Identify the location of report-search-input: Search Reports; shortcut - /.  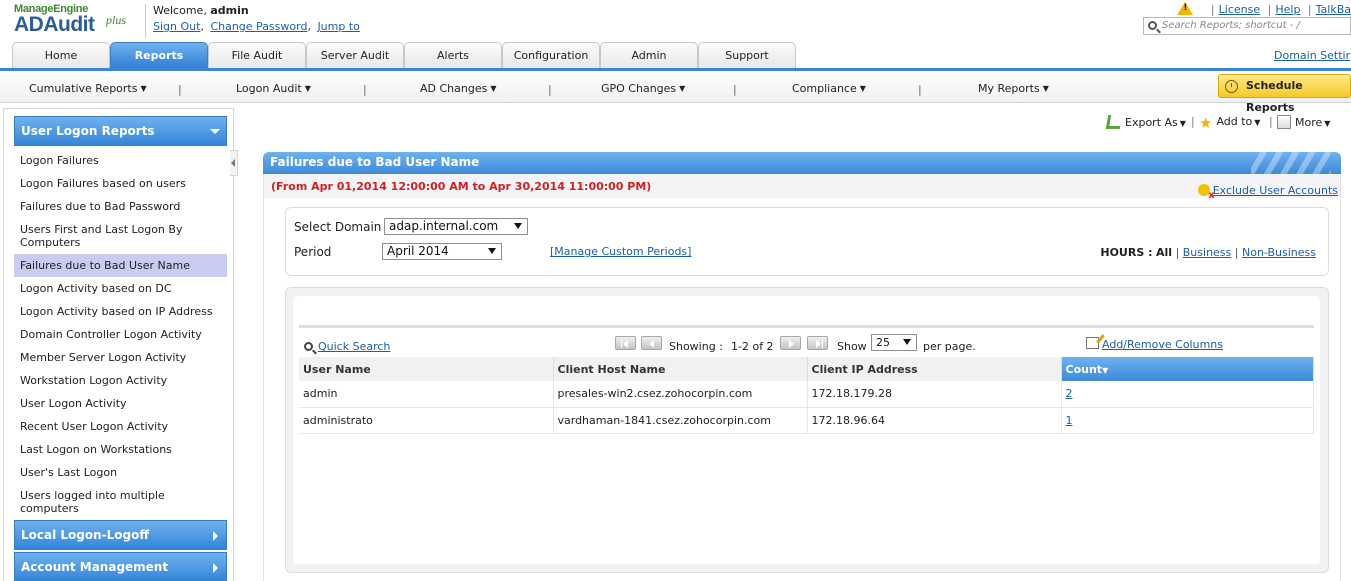
(1247, 26).